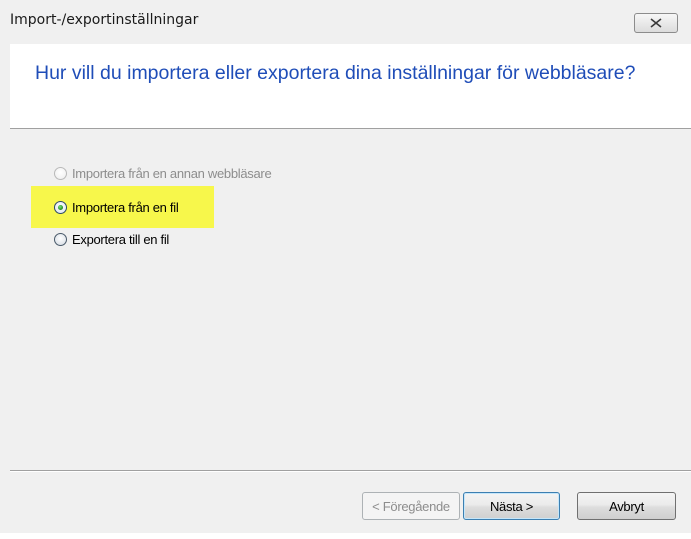 This screenshot has height=539, width=691. What do you see at coordinates (511, 506) in the screenshot?
I see `next-button: Nästa >` at bounding box center [511, 506].